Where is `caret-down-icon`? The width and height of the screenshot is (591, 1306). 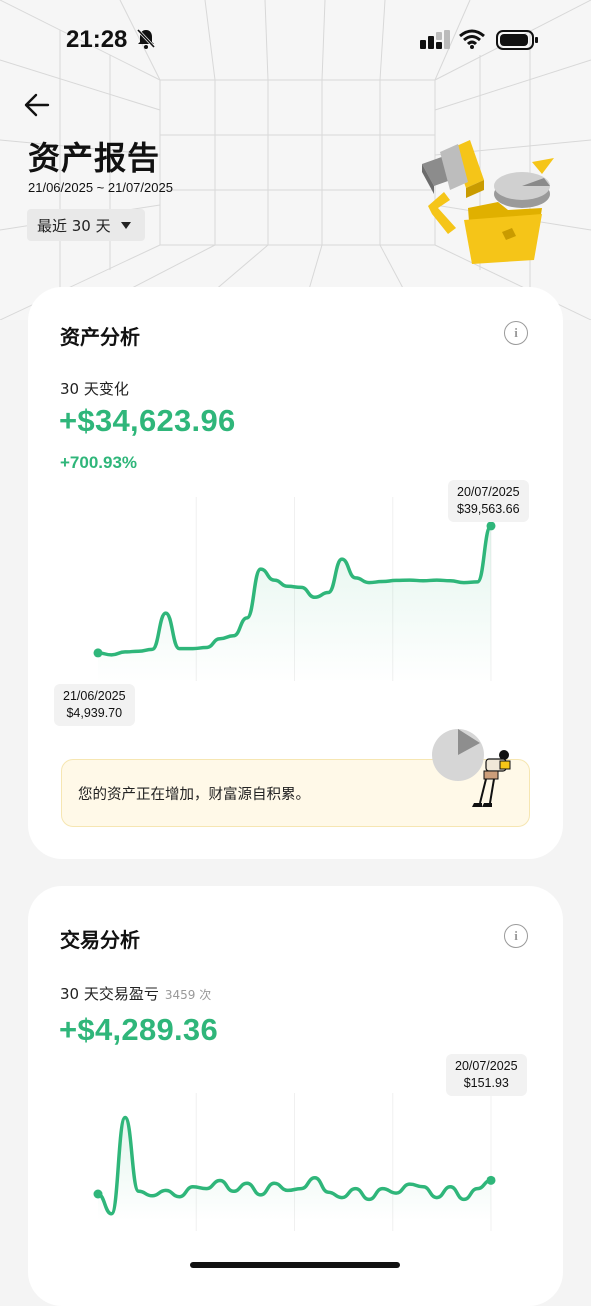
caret-down-icon is located at coordinates (125, 225).